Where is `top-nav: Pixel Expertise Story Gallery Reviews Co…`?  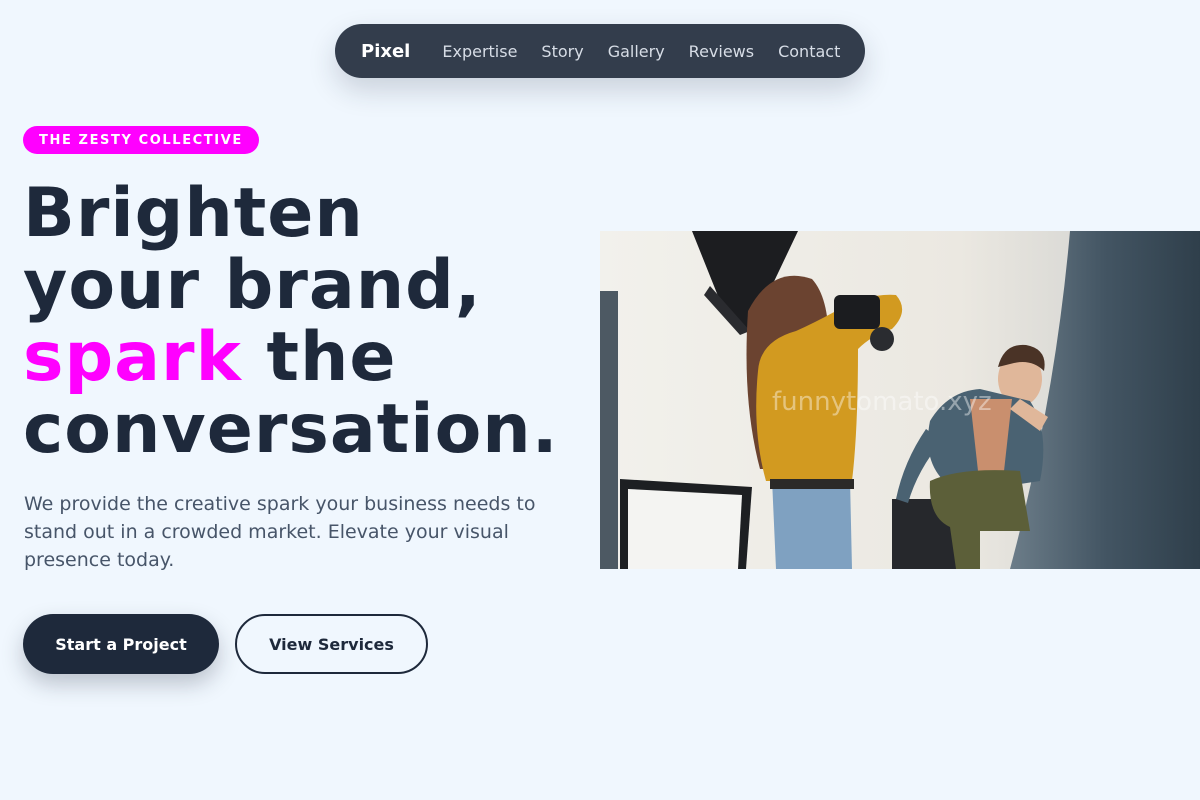 top-nav: Pixel Expertise Story Gallery Reviews Co… is located at coordinates (600, 51).